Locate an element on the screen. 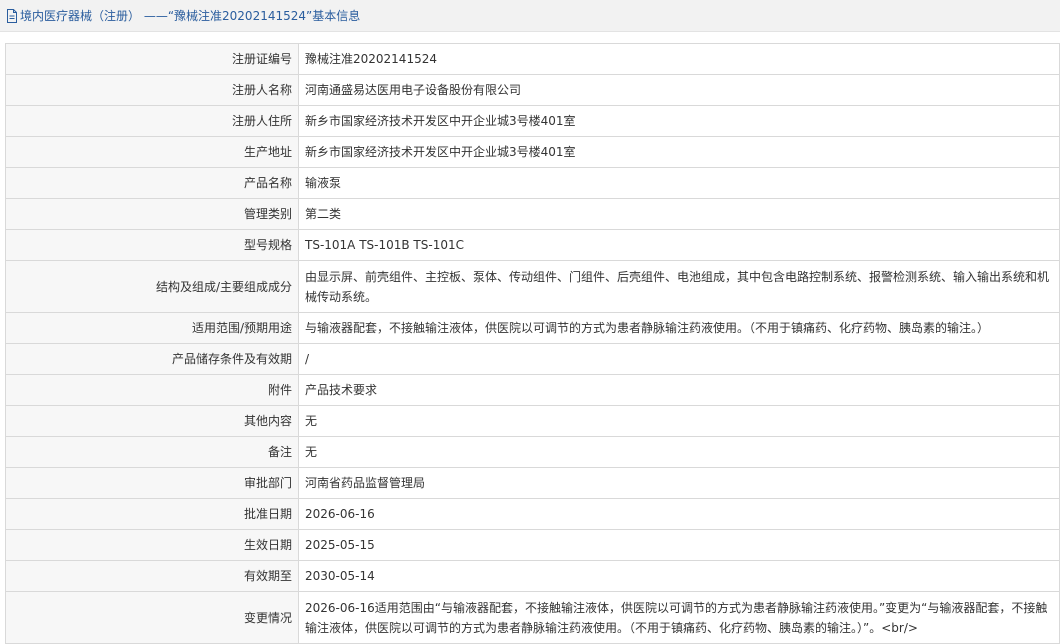 The height and width of the screenshot is (644, 1060). table-row: 注册人名称 河南通盛易达医用电子设备股份有限公司 is located at coordinates (532, 90).